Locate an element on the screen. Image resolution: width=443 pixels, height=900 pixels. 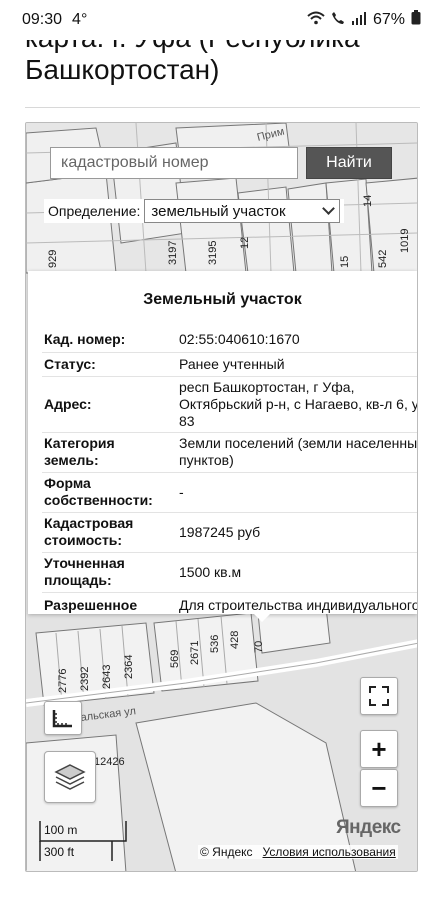
row-value: Ранее учтенный is located at coordinates (296, 364).